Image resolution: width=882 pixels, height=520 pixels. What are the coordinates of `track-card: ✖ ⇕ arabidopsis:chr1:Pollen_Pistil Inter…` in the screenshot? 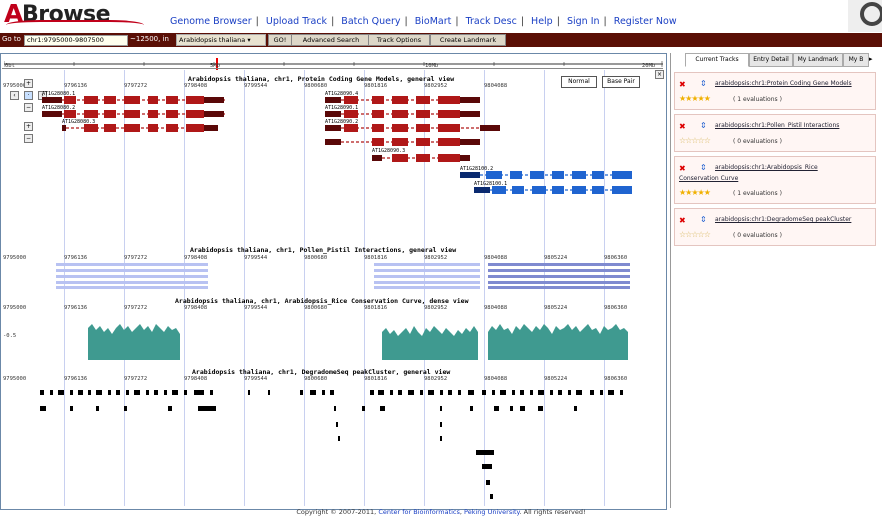 It's located at (775, 133).